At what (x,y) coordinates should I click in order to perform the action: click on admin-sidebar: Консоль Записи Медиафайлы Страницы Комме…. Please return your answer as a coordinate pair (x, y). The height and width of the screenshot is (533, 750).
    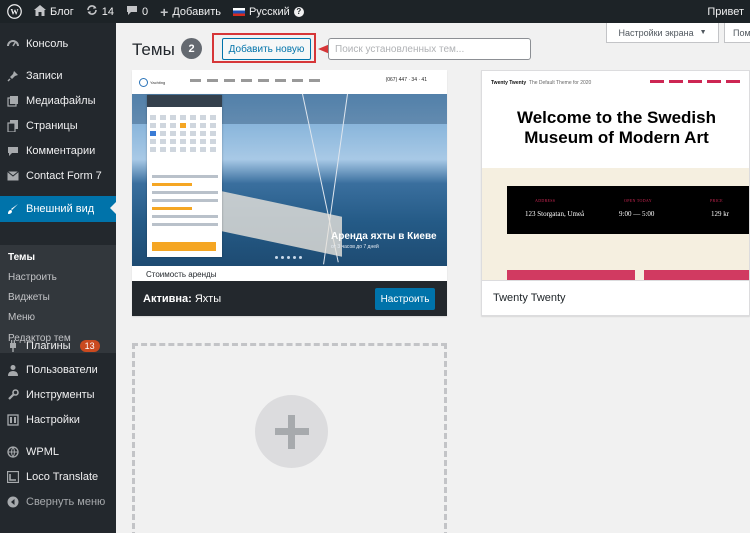
    Looking at the image, I should click on (58, 278).